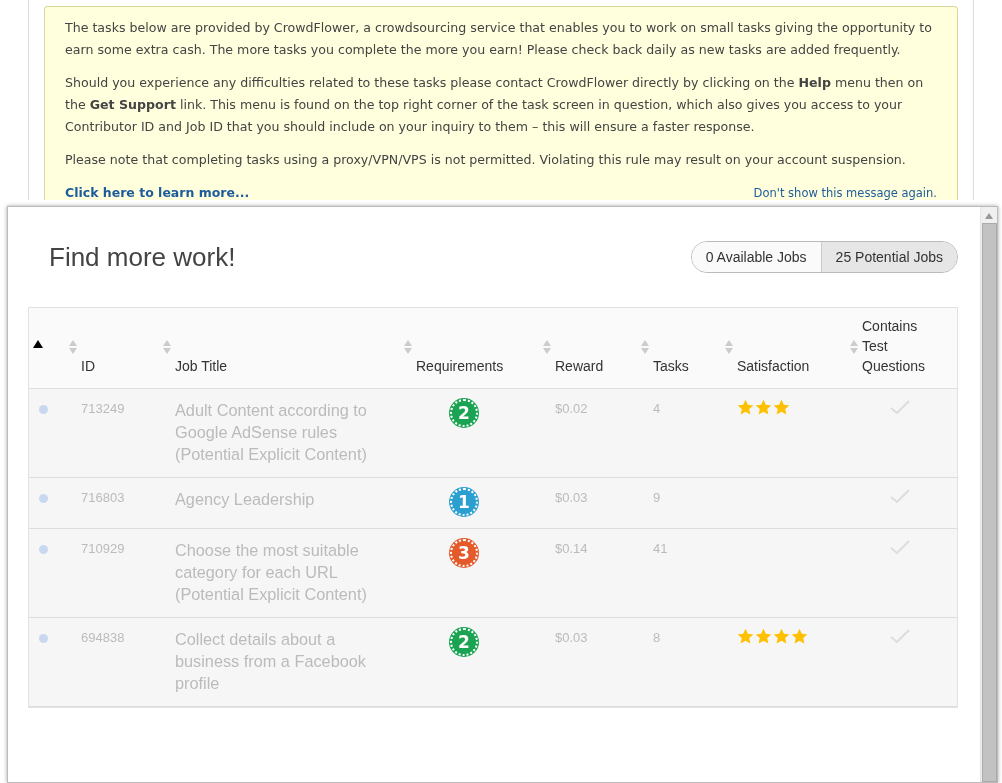 The image size is (1002, 783). What do you see at coordinates (88, 366) in the screenshot?
I see `column-header: ID` at bounding box center [88, 366].